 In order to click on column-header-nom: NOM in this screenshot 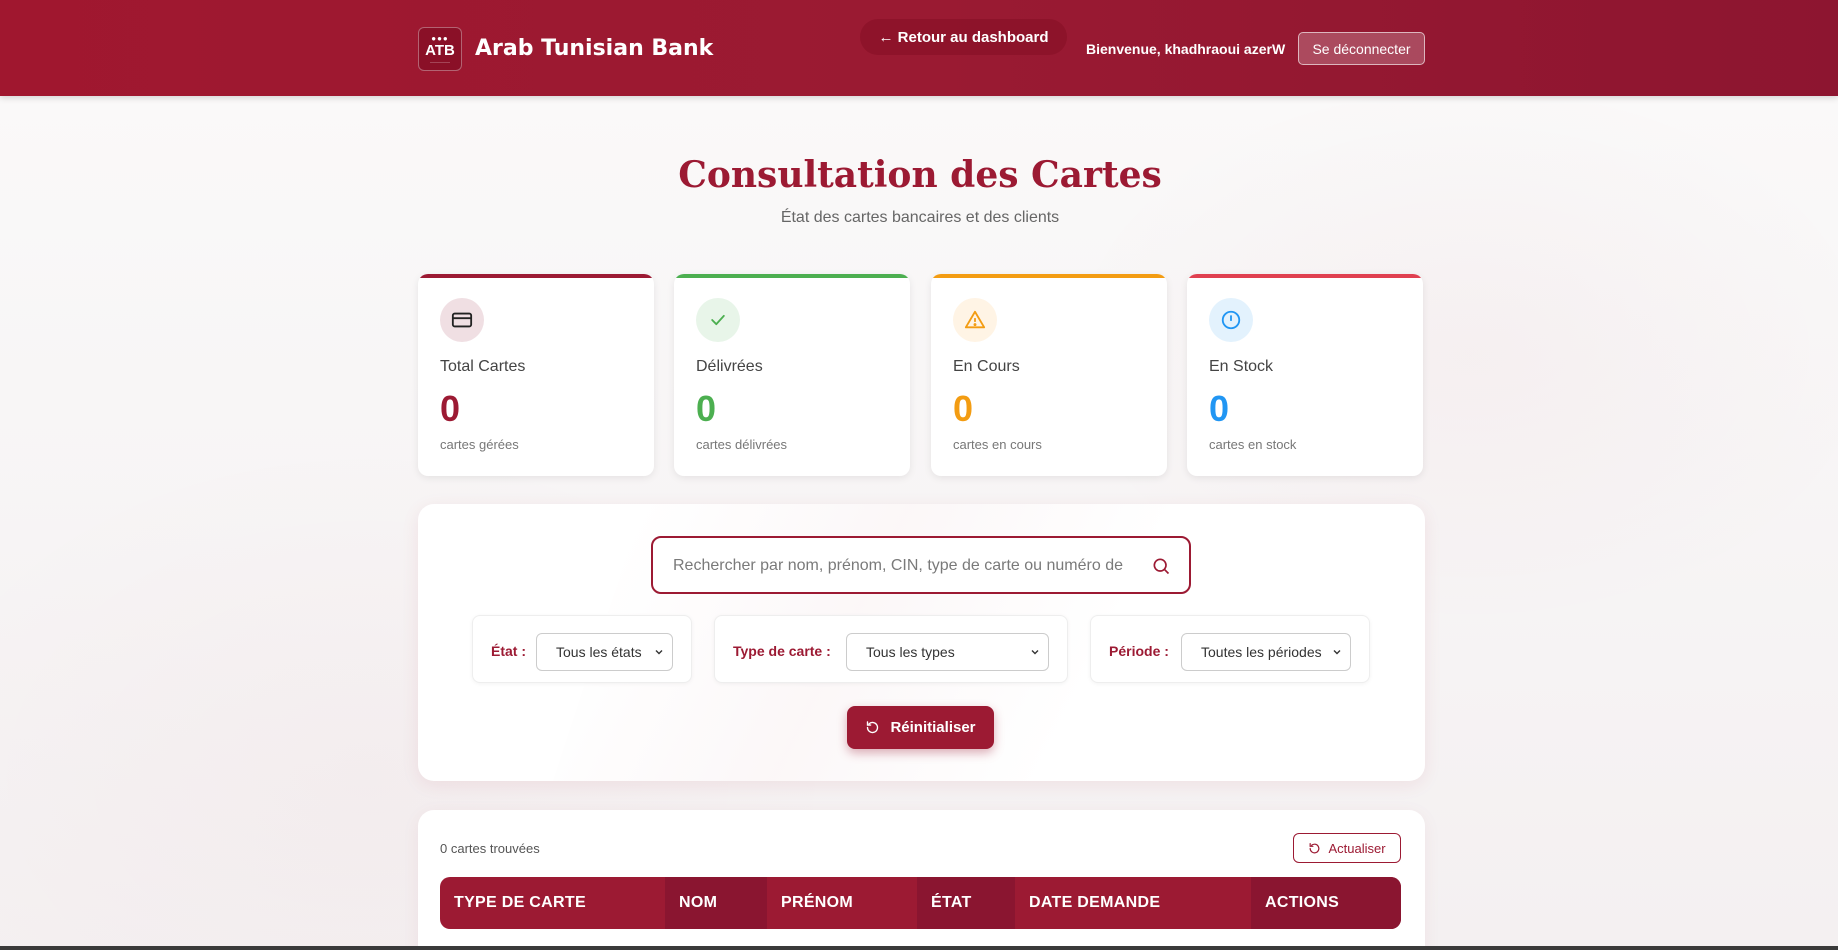, I will do `click(716, 903)`.